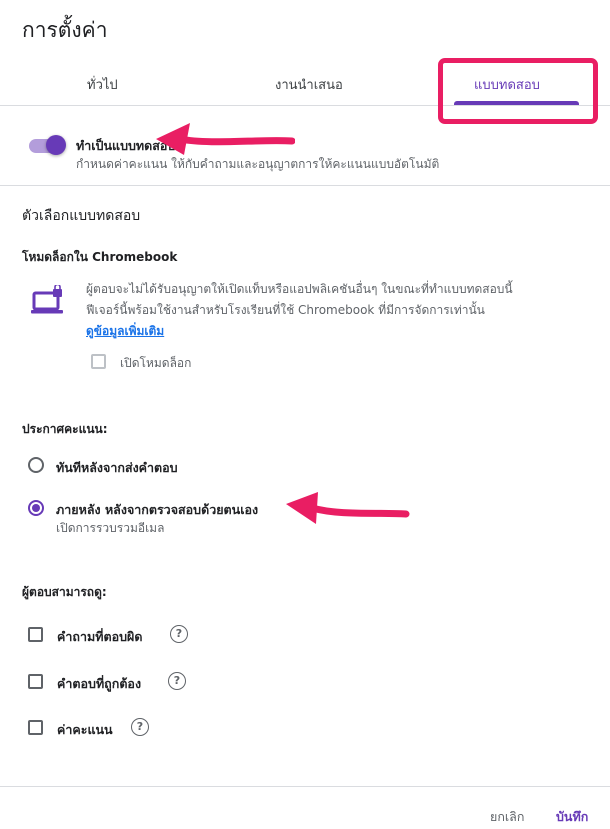  I want to click on correct-answers-checkbox, so click(35, 681).